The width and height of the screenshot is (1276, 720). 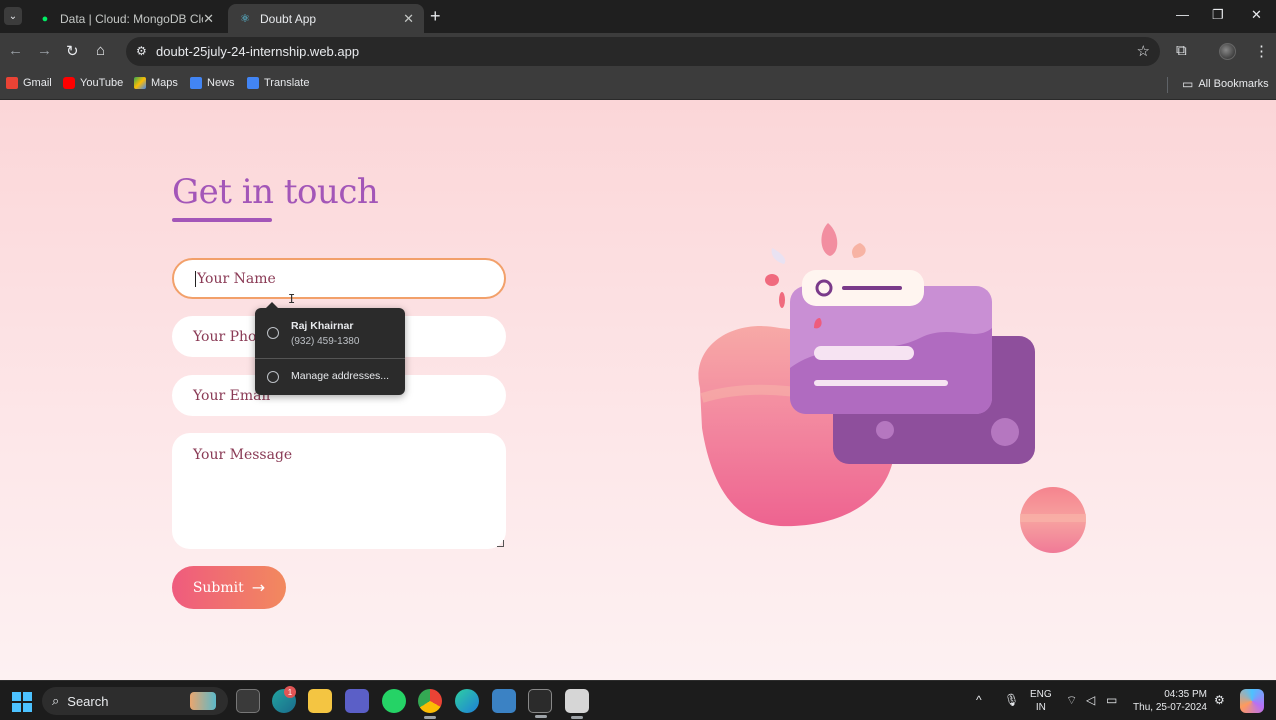 What do you see at coordinates (1233, 84) in the screenshot?
I see `all-bookmarks-label: All Bookmarks` at bounding box center [1233, 84].